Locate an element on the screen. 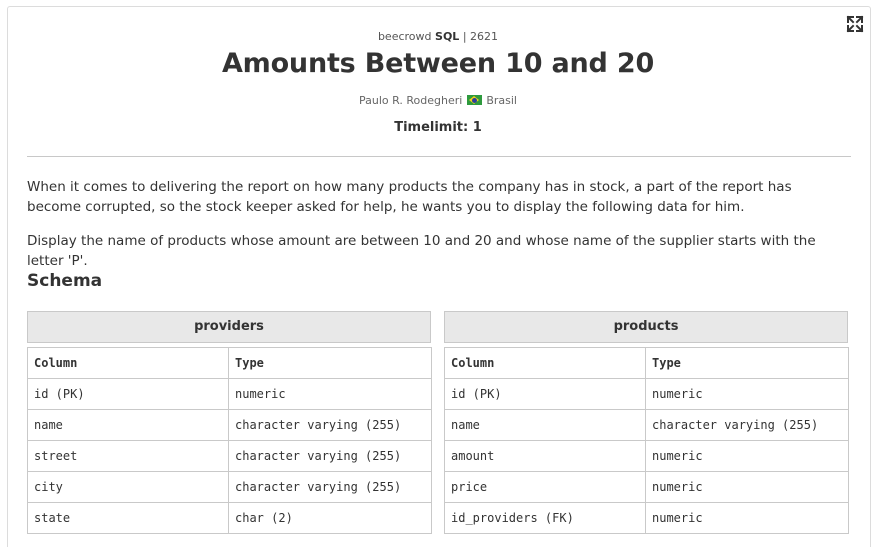 The width and height of the screenshot is (876, 547). table-row: state char (2) is located at coordinates (229, 518).